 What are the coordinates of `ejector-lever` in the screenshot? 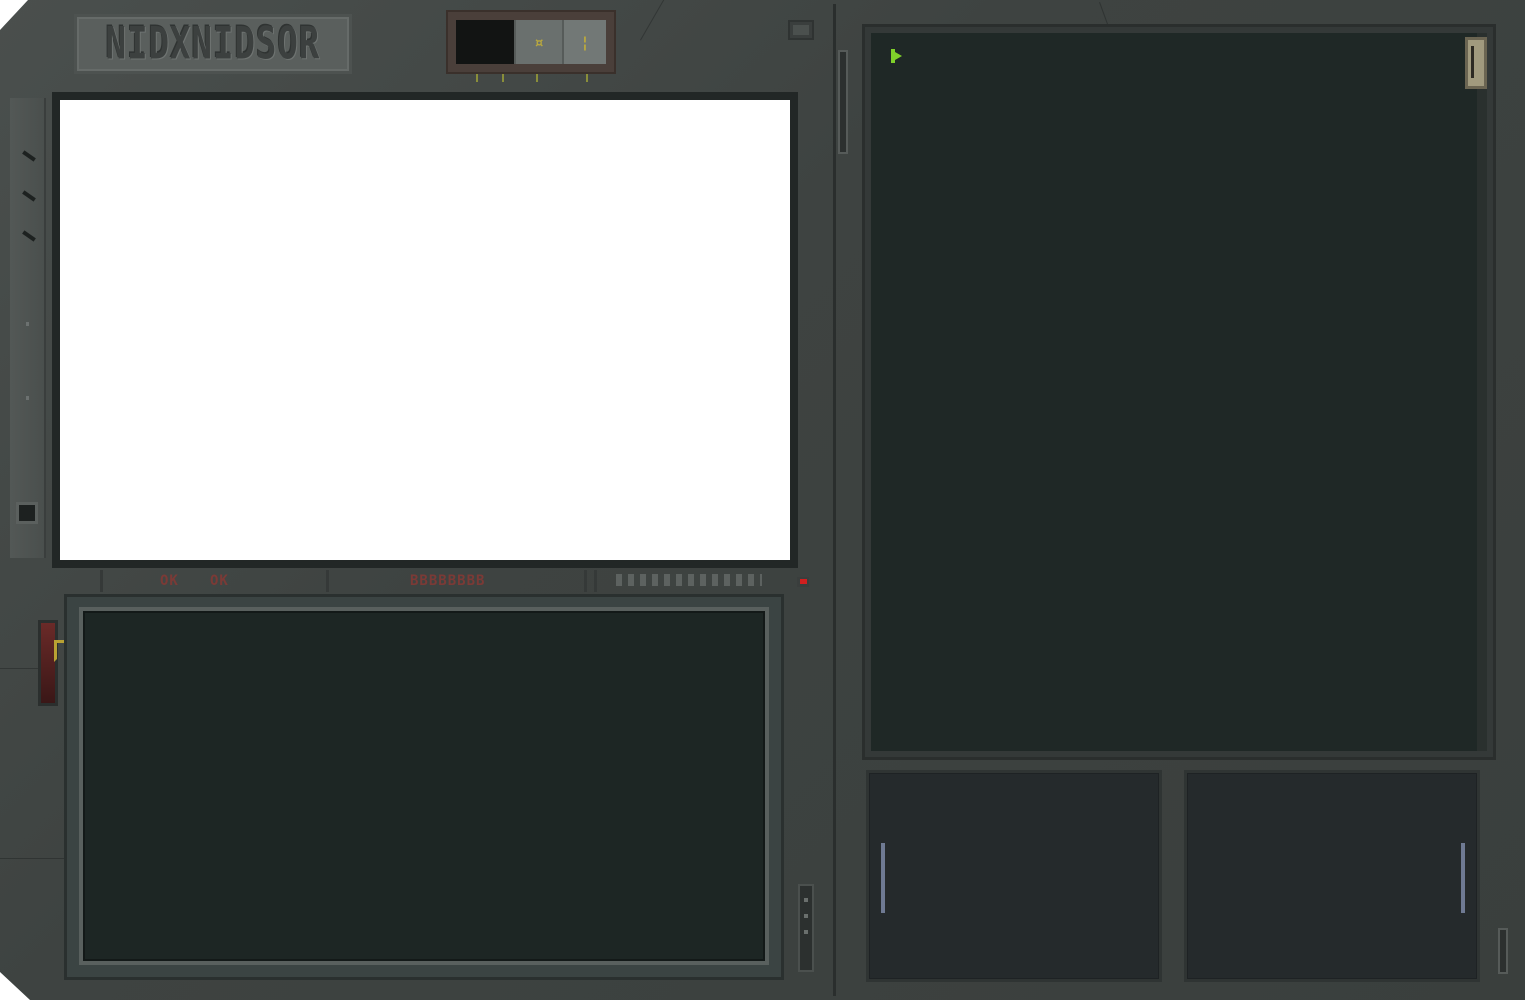 It's located at (48, 663).